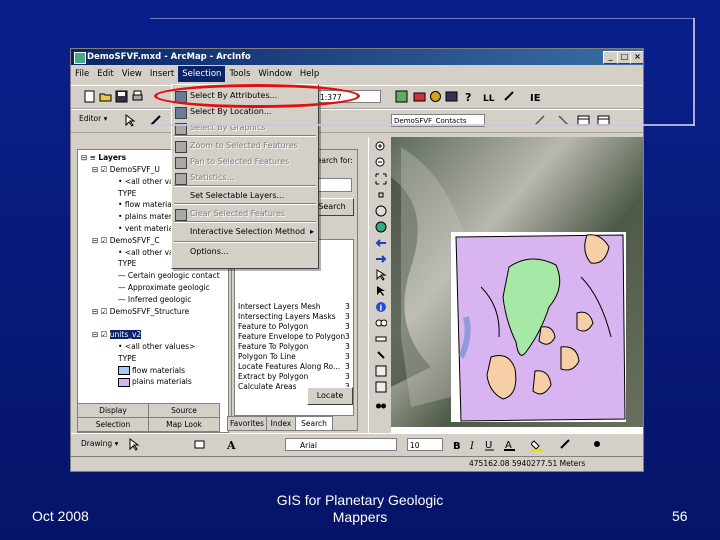  What do you see at coordinates (381, 323) in the screenshot?
I see `find-icon` at bounding box center [381, 323].